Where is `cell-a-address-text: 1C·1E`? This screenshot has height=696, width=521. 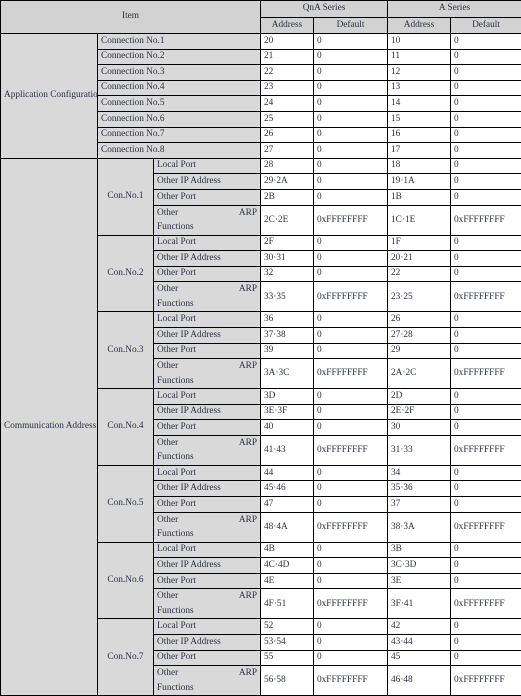 cell-a-address-text: 1C·1E is located at coordinates (419, 220).